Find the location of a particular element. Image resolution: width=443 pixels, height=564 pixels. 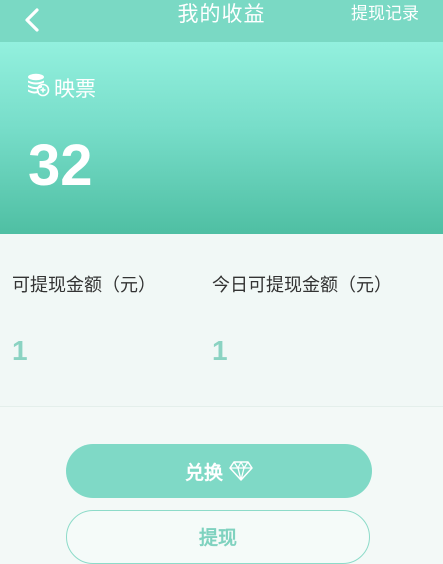

withdrawable-amount-label: 可提现金额（元） is located at coordinates (84, 285).